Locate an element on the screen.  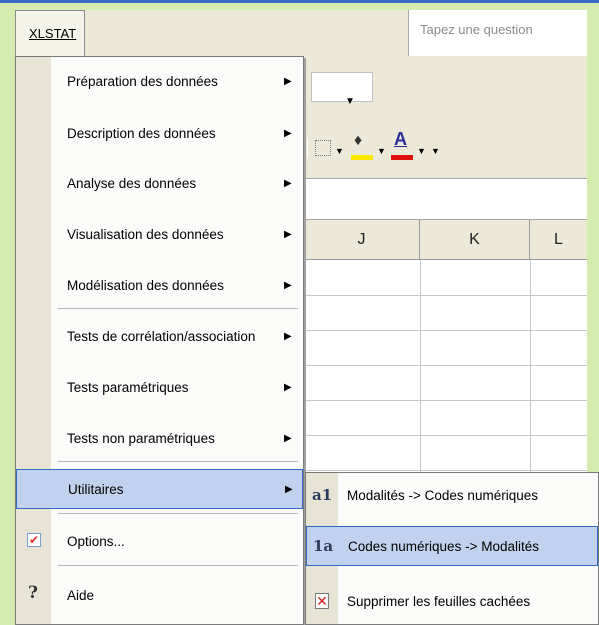
column-header-label: L is located at coordinates (558, 239).